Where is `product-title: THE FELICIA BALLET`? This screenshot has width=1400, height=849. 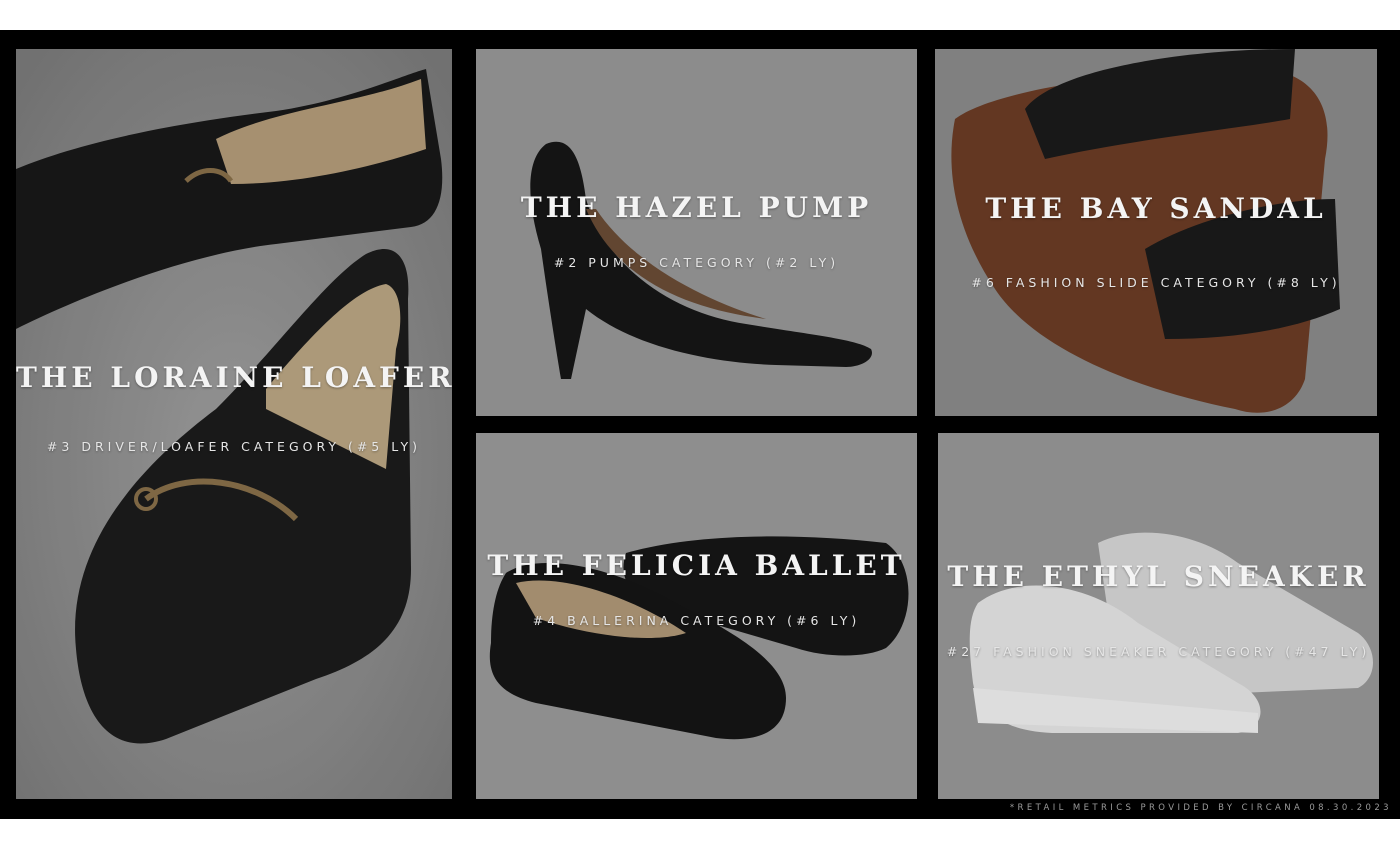
product-title: THE FELICIA BALLET is located at coordinates (696, 565).